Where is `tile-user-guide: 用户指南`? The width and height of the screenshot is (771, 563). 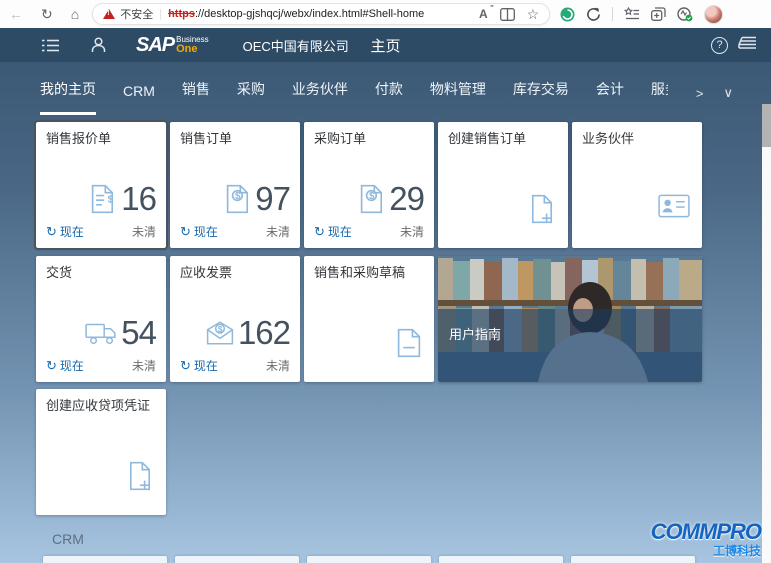 tile-user-guide: 用户指南 is located at coordinates (570, 319).